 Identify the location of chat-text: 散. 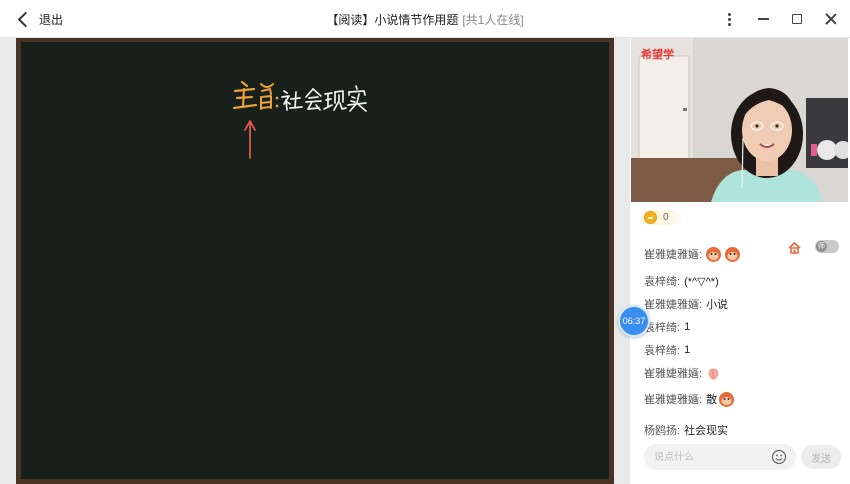
(712, 400).